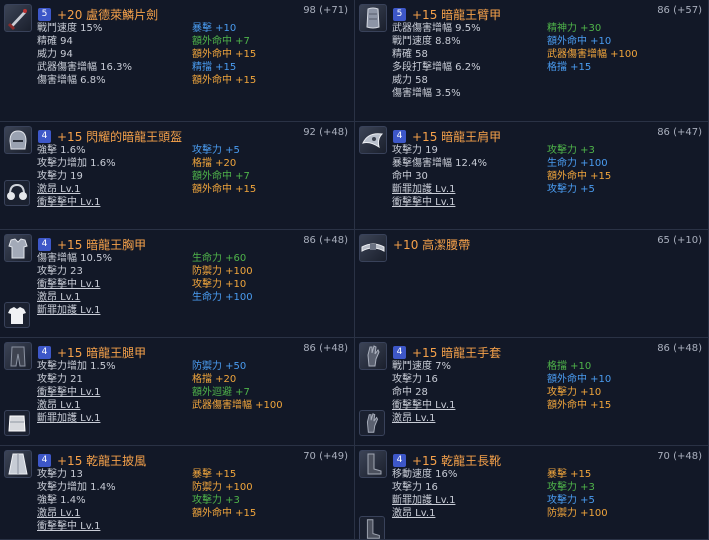  I want to click on bonus-line: 生命力 +60, so click(219, 258).